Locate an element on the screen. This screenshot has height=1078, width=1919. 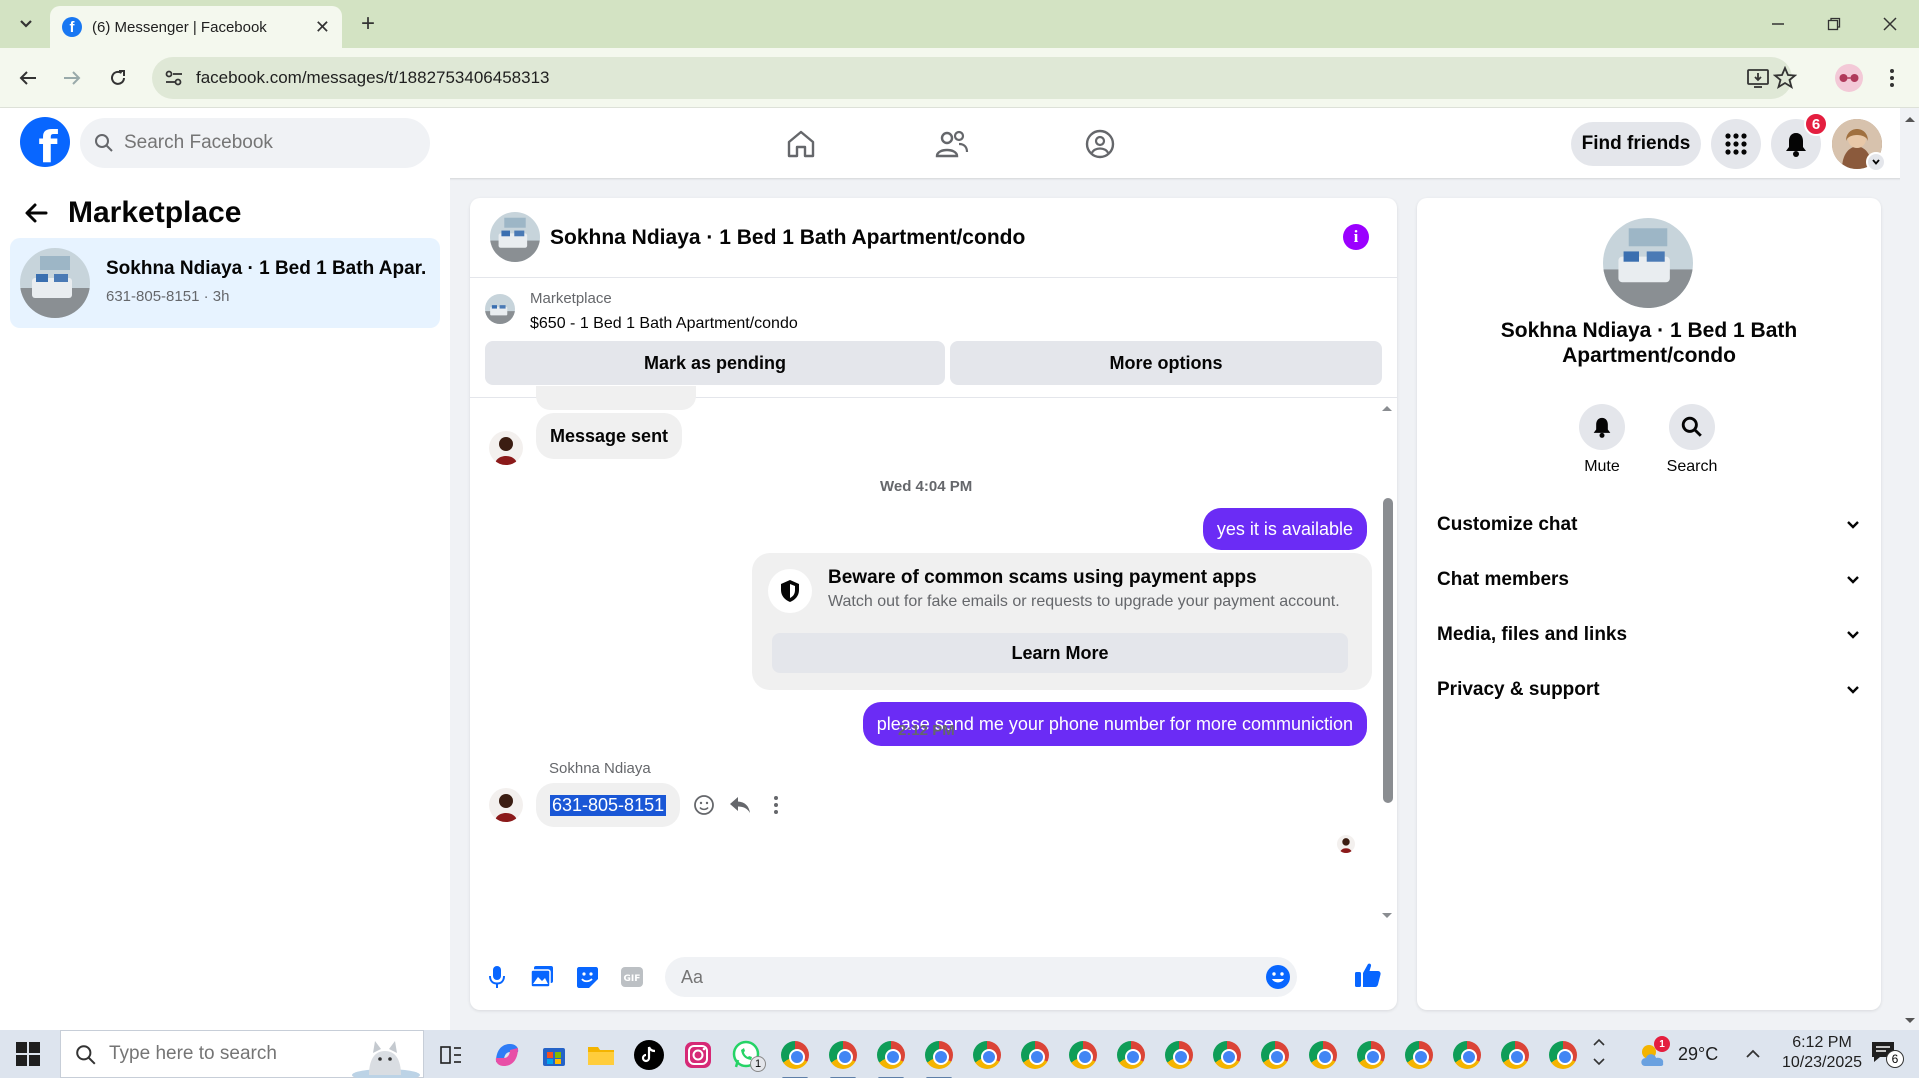
notification-center-button: 6 is located at coordinates (1890, 1055).